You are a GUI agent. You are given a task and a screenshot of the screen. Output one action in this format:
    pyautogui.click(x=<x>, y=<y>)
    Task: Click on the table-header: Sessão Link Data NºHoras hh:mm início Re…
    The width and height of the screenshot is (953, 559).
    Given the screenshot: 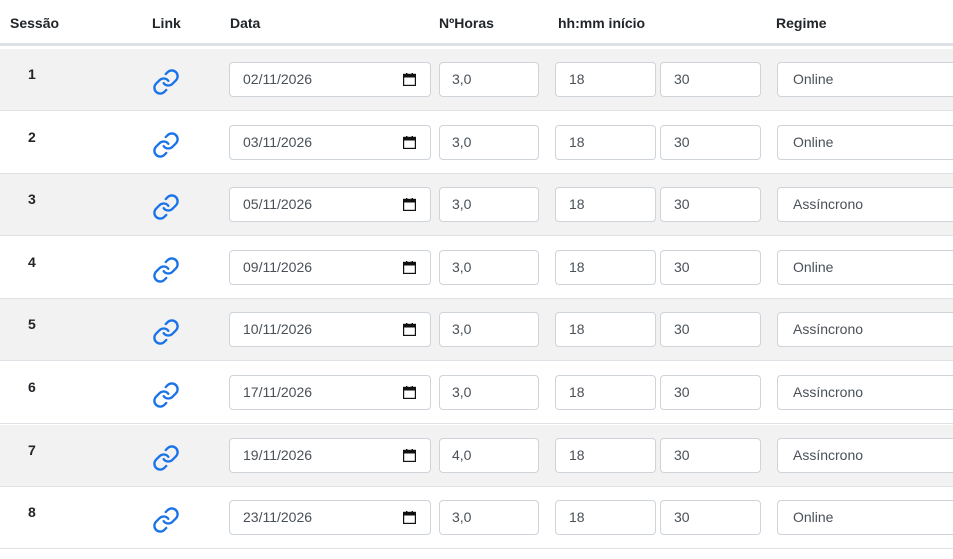 What is the action you would take?
    pyautogui.click(x=476, y=23)
    